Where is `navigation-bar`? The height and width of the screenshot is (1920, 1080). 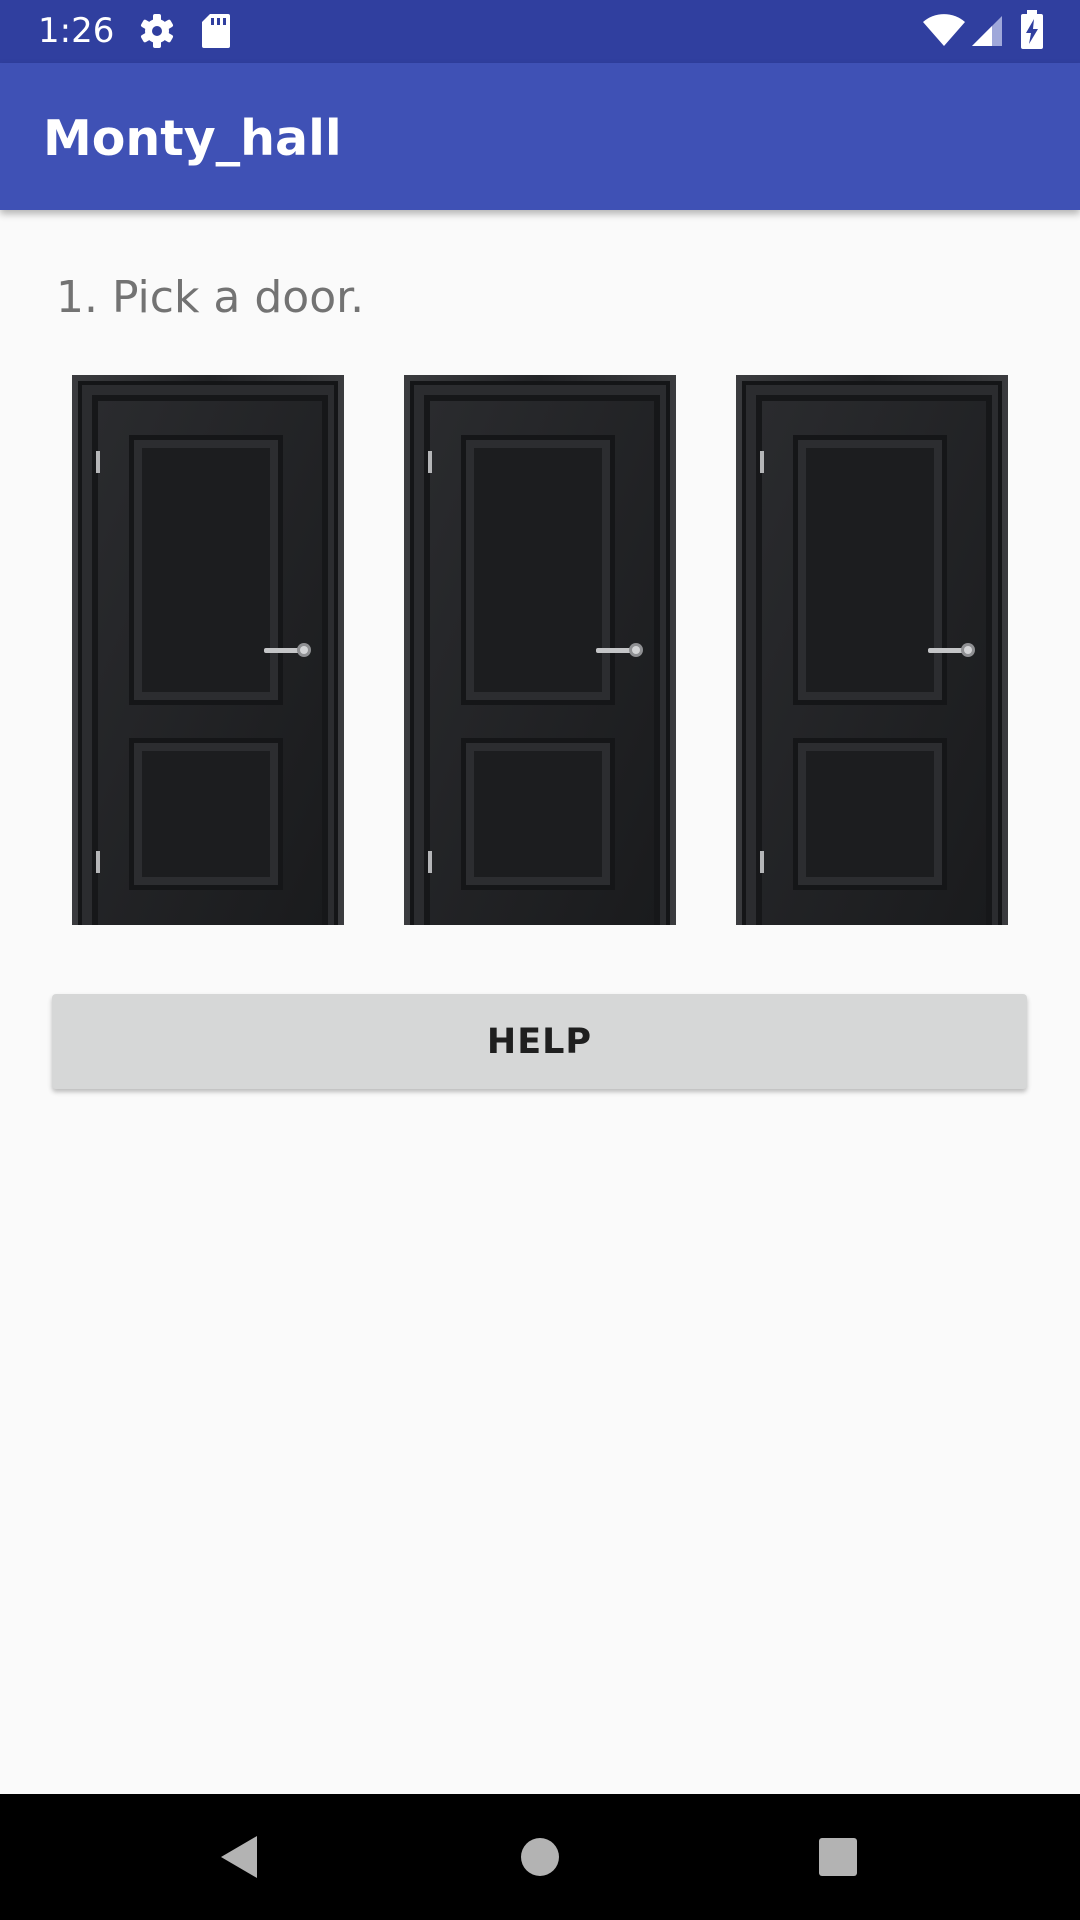
navigation-bar is located at coordinates (540, 1857).